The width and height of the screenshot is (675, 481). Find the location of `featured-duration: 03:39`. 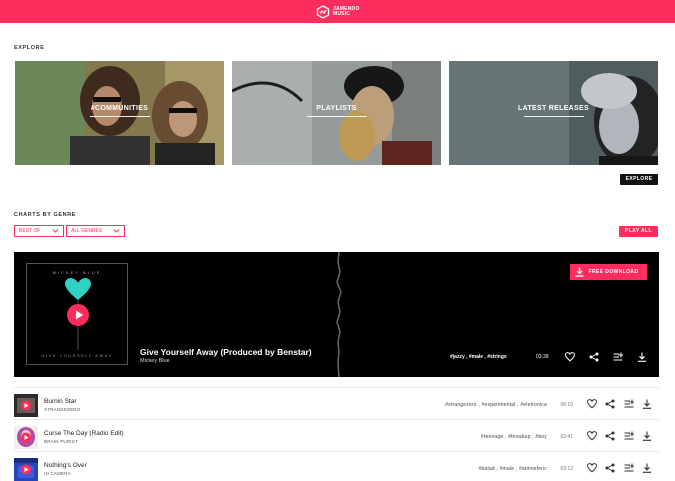

featured-duration: 03:39 is located at coordinates (542, 357).